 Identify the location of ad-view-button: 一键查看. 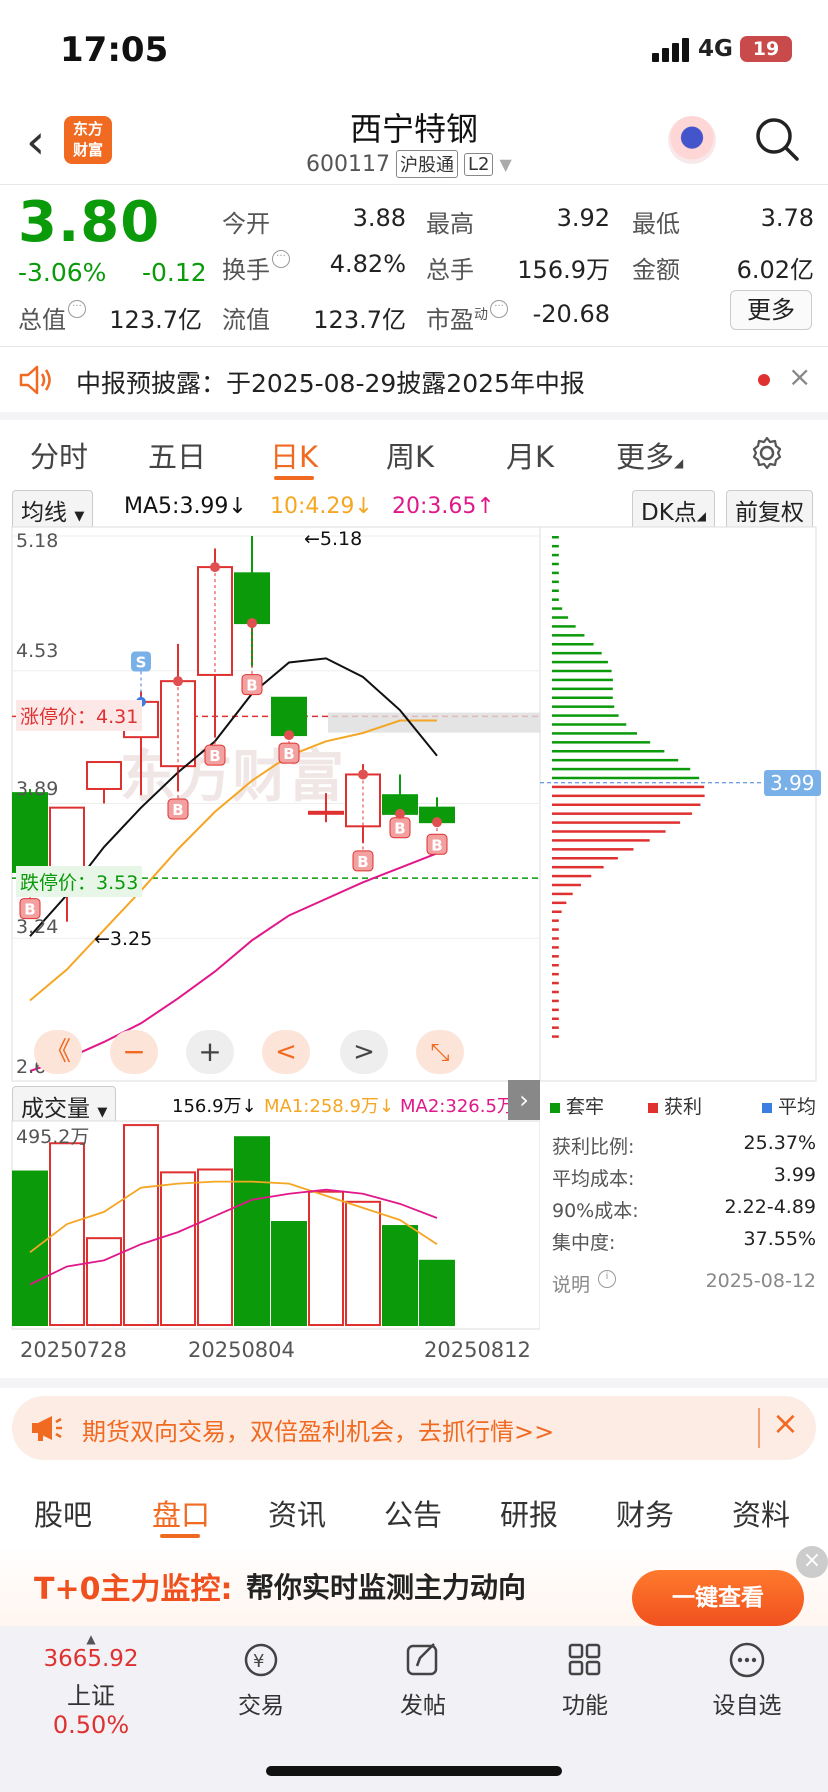
(718, 1598).